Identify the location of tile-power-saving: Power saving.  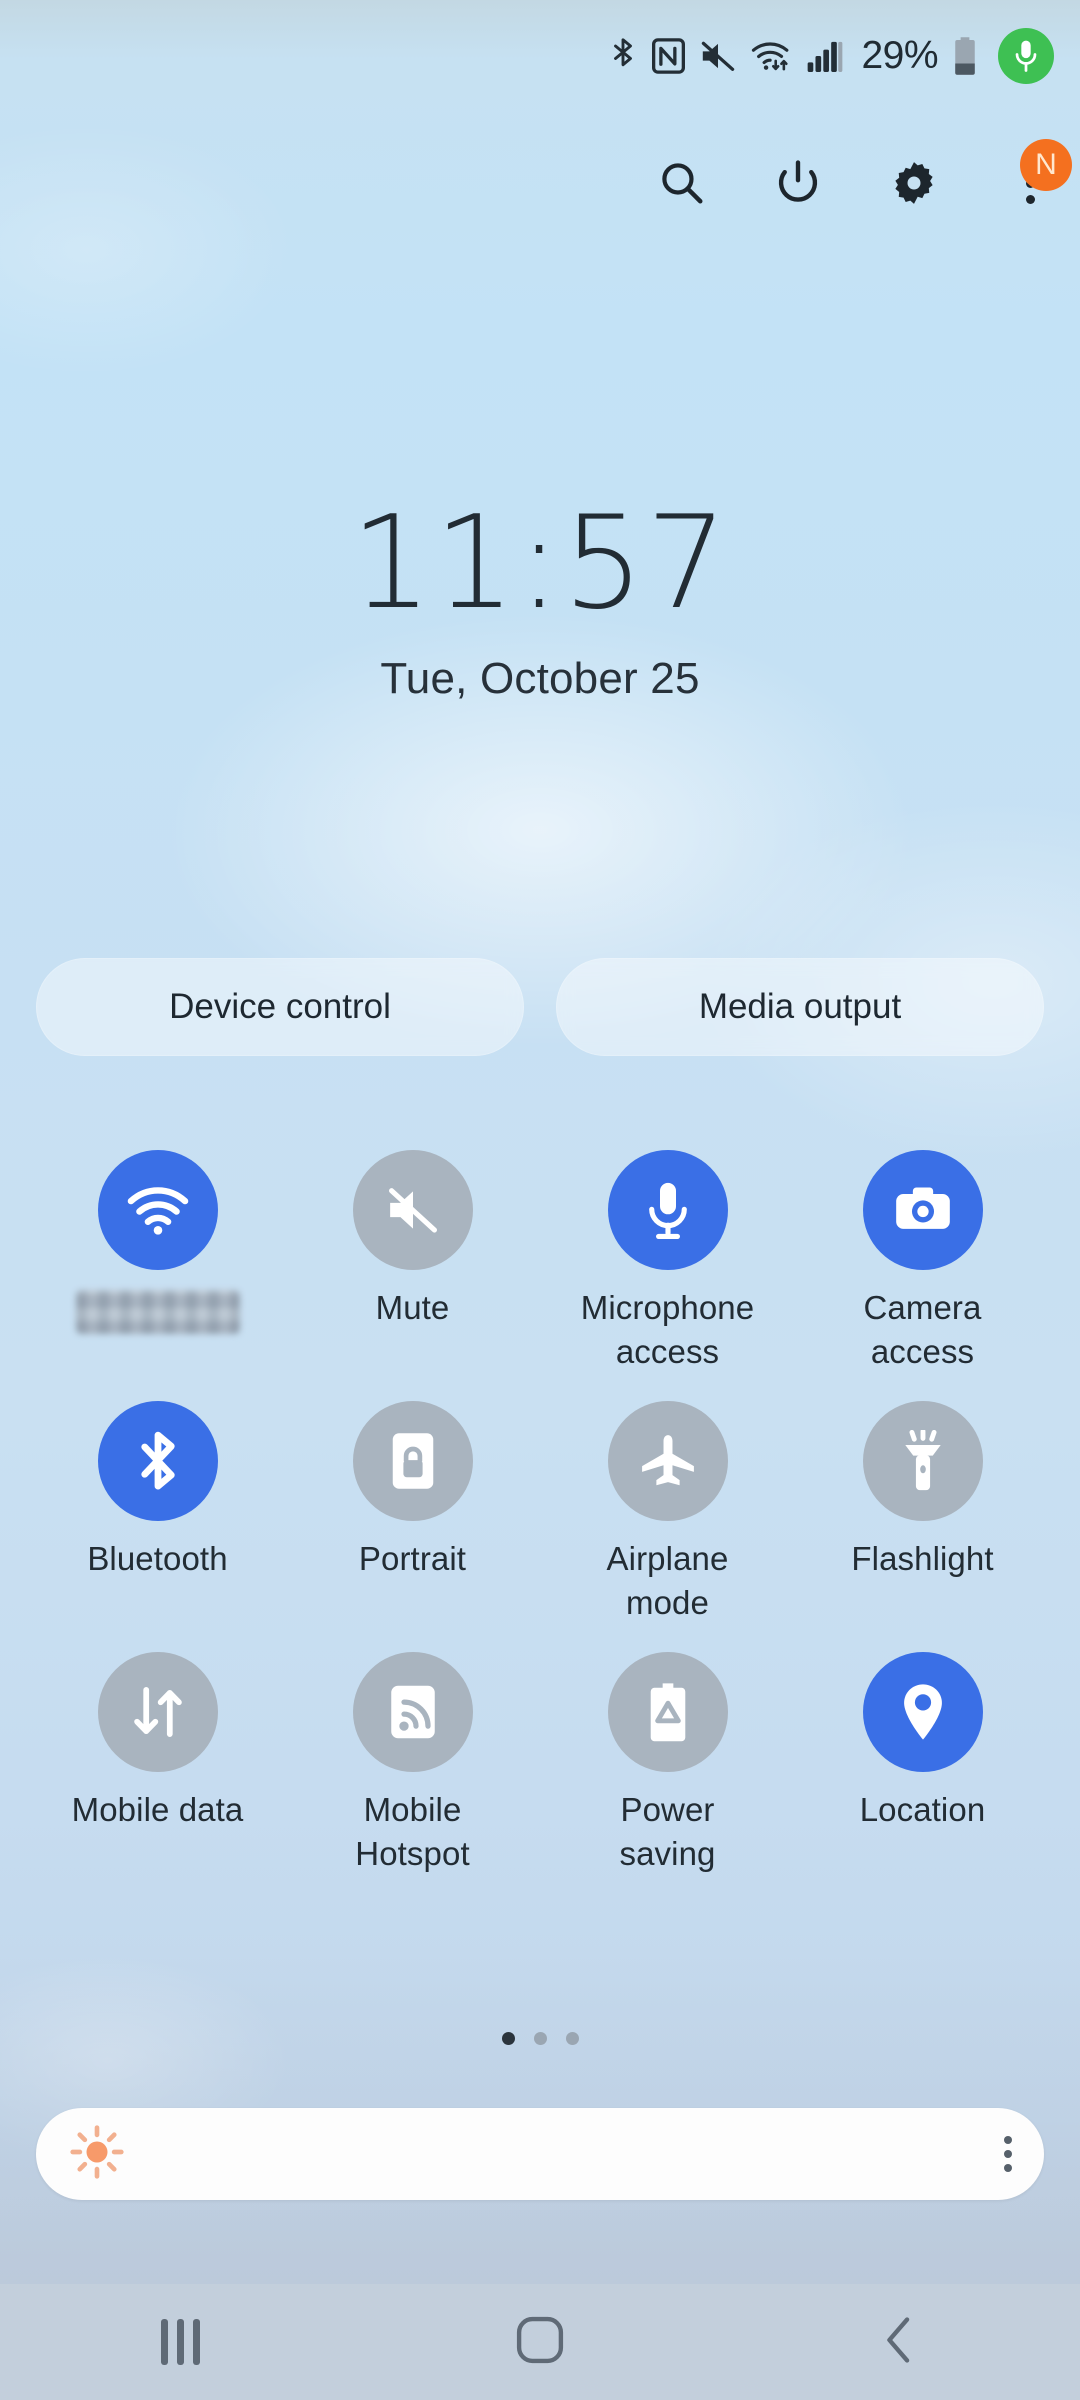
(667, 1763).